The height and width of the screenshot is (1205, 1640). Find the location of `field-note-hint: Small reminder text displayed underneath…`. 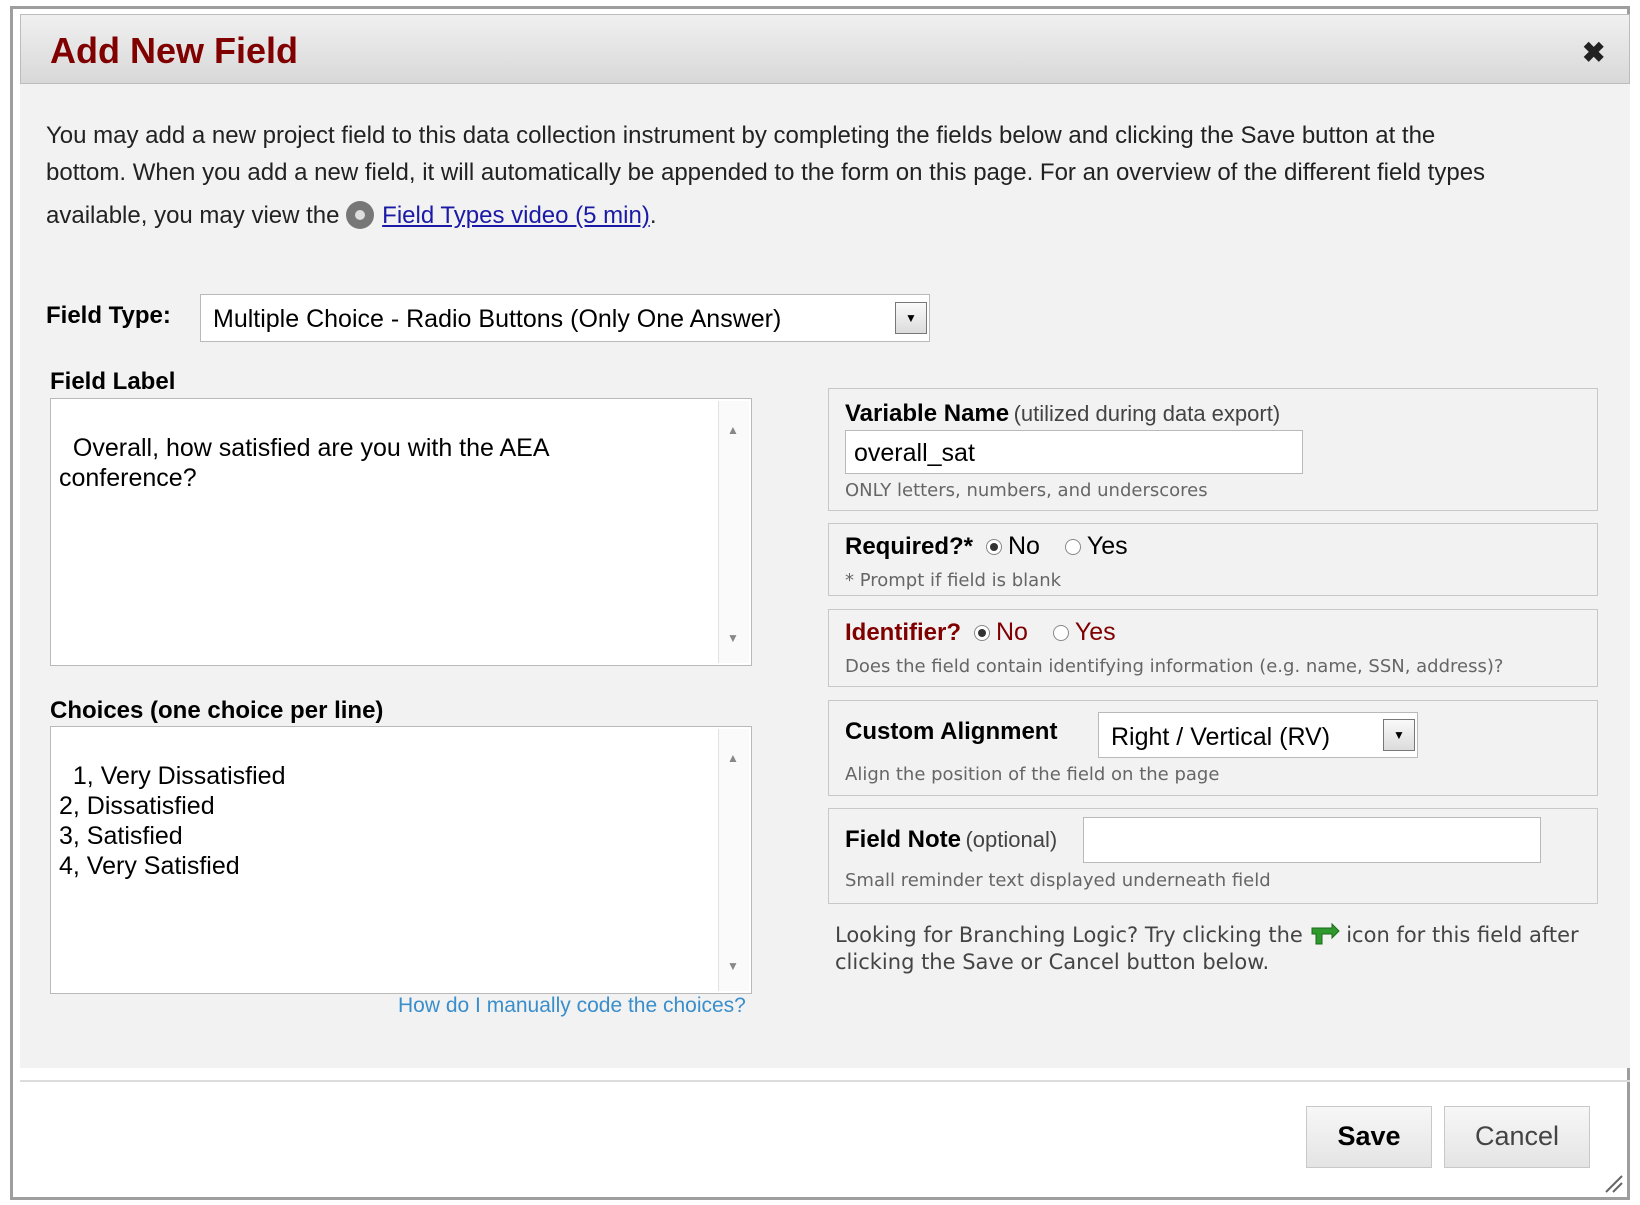

field-note-hint: Small reminder text displayed underneath… is located at coordinates (1058, 880).